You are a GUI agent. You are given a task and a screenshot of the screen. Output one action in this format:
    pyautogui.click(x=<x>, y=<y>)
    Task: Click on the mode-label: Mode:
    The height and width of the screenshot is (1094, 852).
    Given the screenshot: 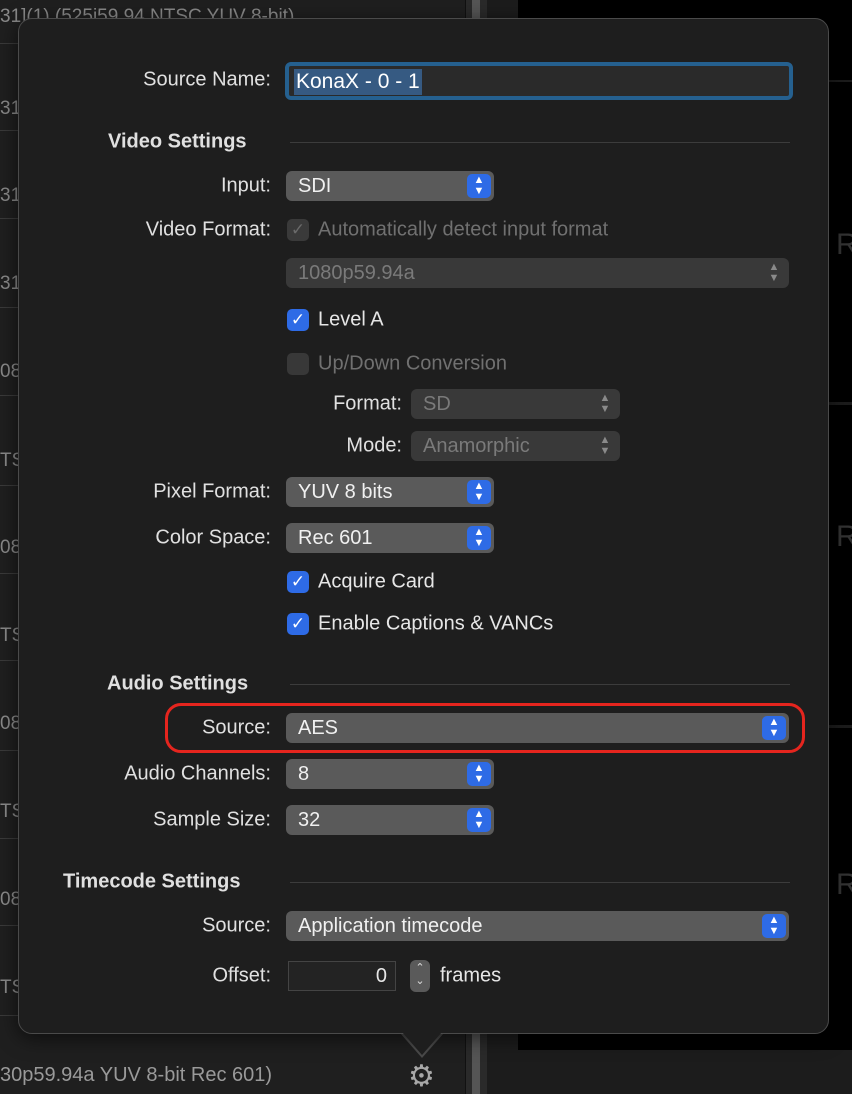 What is the action you would take?
    pyautogui.click(x=374, y=445)
    